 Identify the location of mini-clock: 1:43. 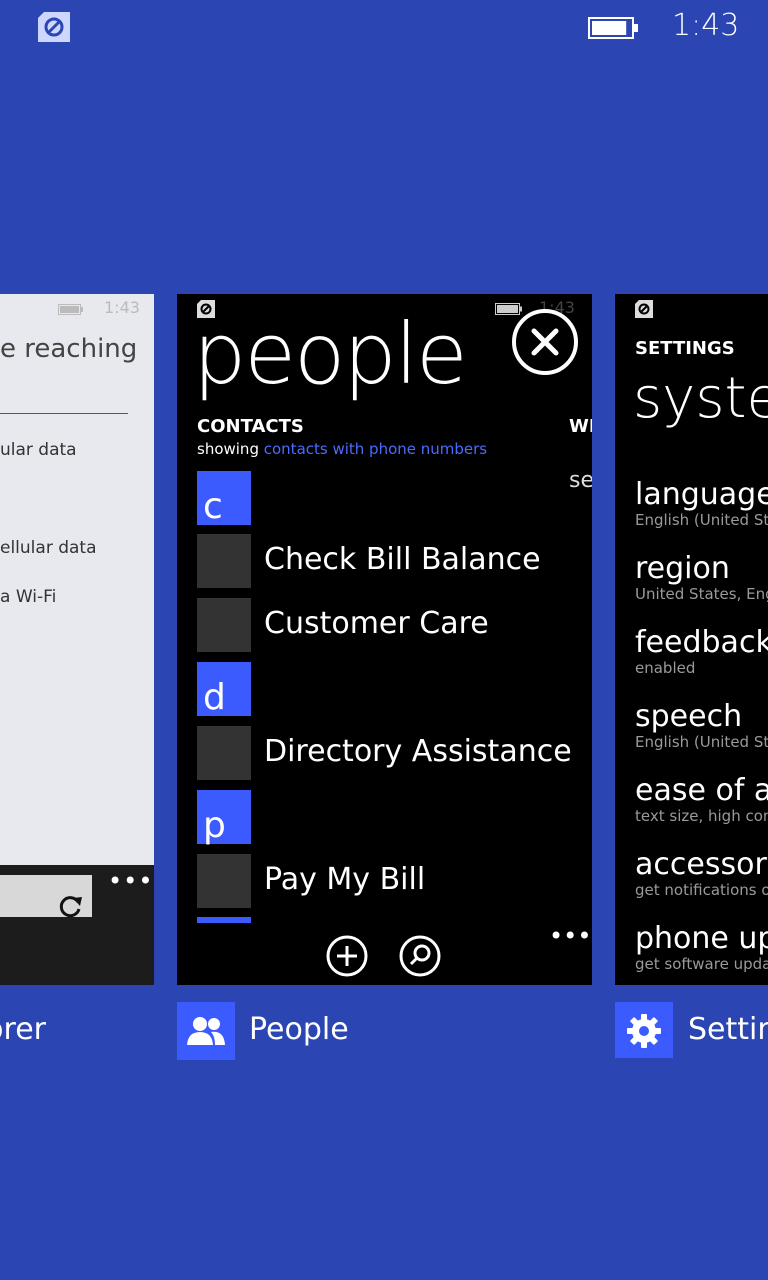
(122, 307).